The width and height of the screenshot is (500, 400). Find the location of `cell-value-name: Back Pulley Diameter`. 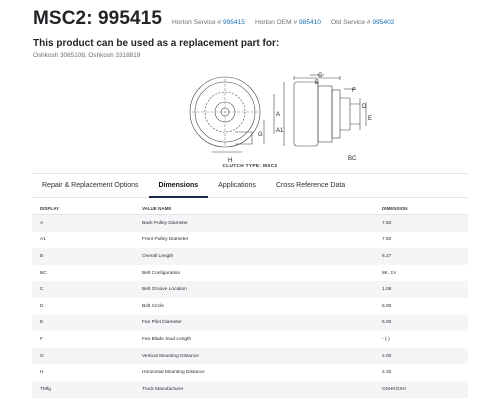

cell-value-name: Back Pulley Diameter is located at coordinates (165, 223).